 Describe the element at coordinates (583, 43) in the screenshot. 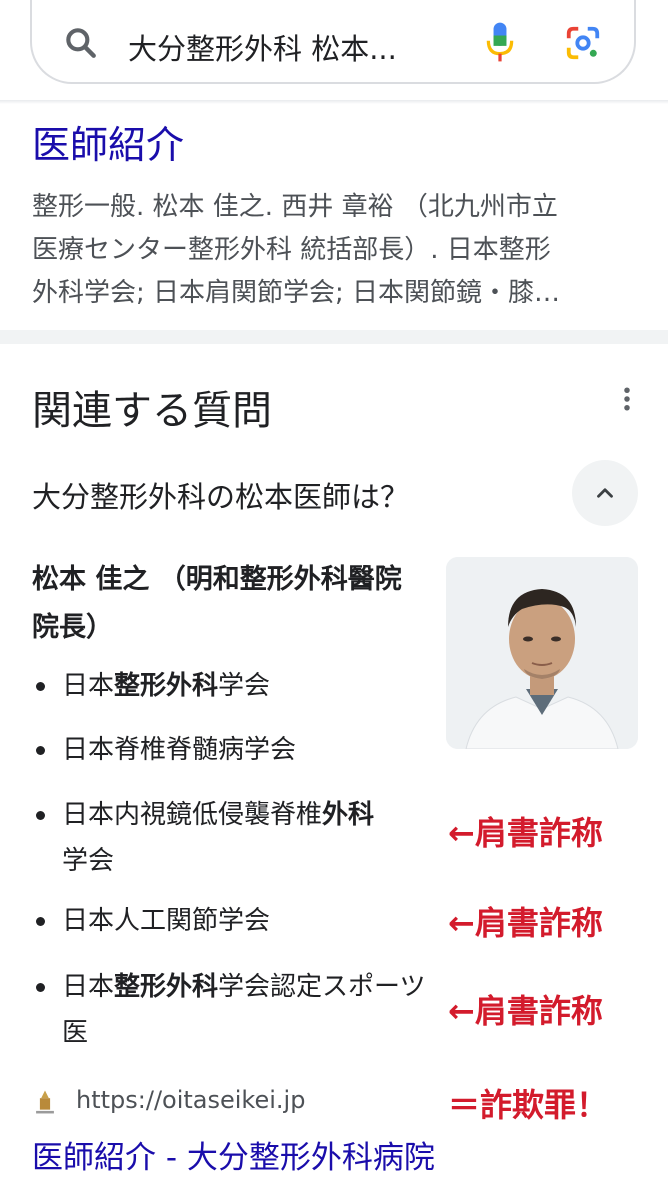

I see `google-lens-icon` at that location.